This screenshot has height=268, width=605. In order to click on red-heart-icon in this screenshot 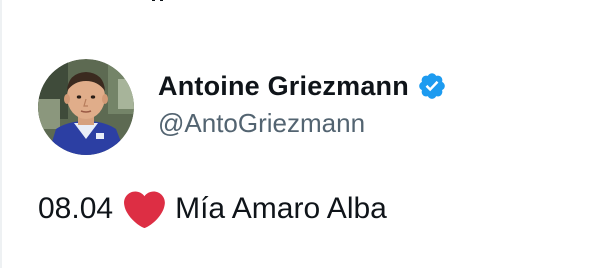, I will do `click(144, 209)`.